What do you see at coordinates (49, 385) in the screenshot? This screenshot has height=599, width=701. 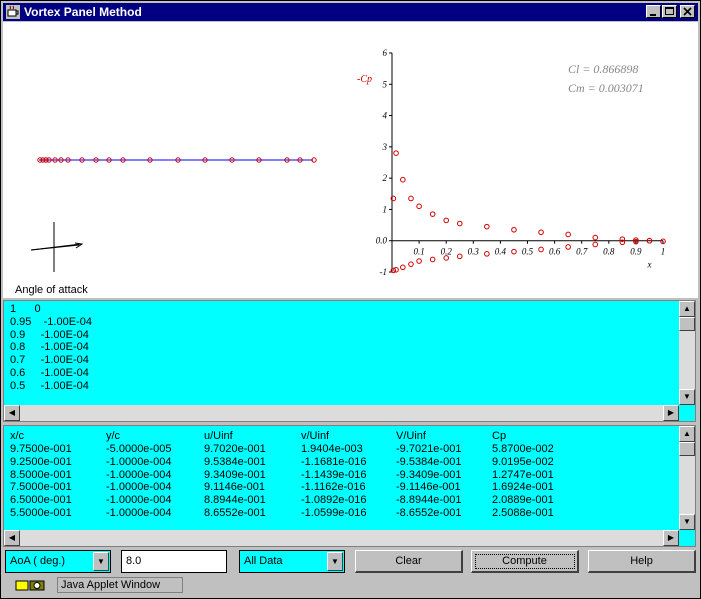 I see `list-item: 0.5 -1.00E-04` at bounding box center [49, 385].